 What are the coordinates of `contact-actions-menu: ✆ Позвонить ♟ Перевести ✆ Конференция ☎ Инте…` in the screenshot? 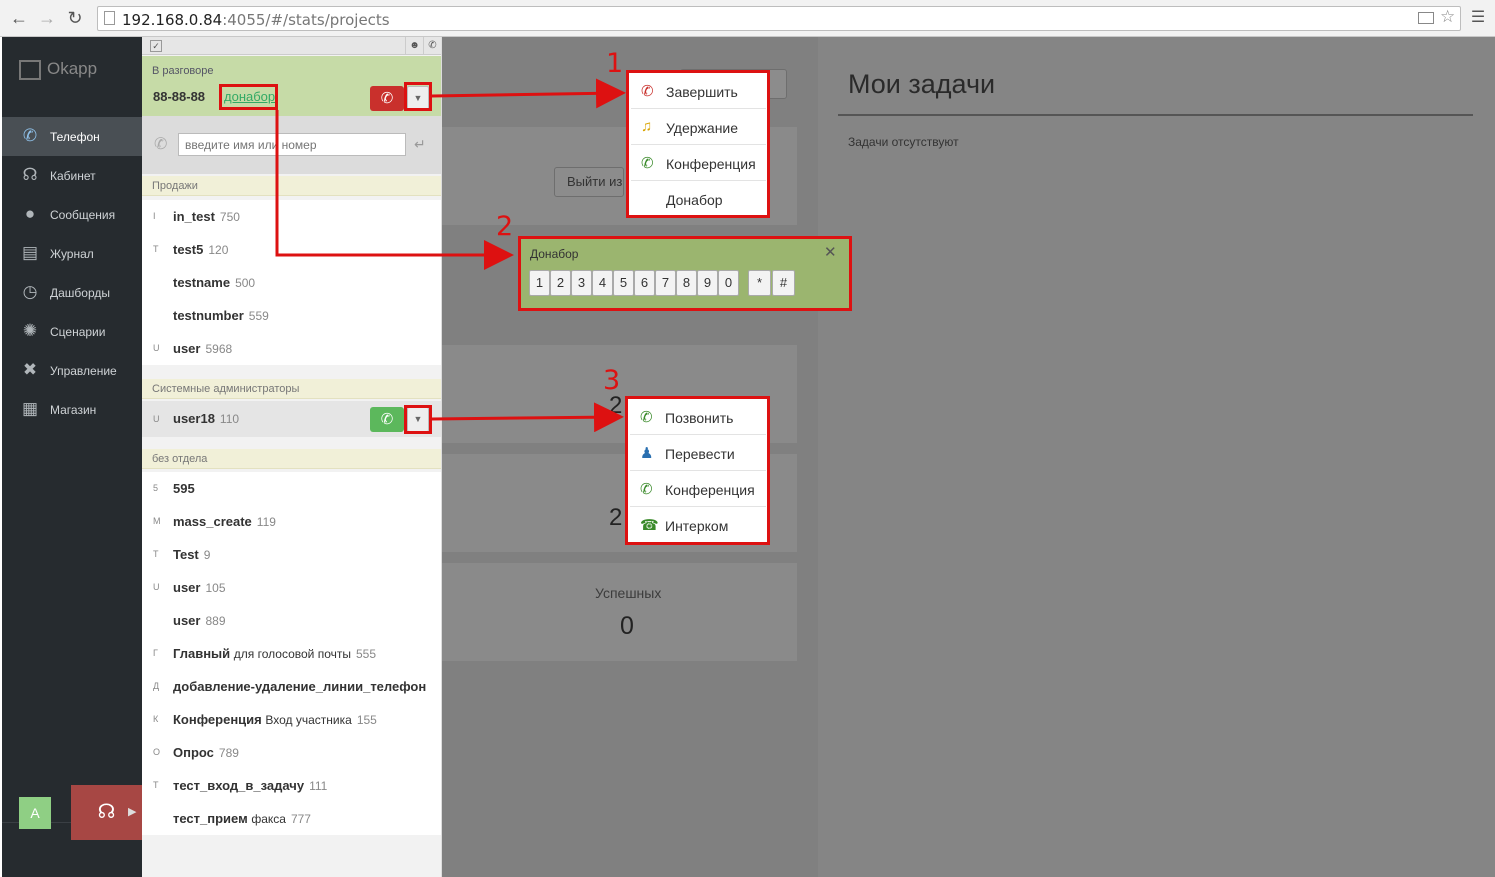 It's located at (697, 470).